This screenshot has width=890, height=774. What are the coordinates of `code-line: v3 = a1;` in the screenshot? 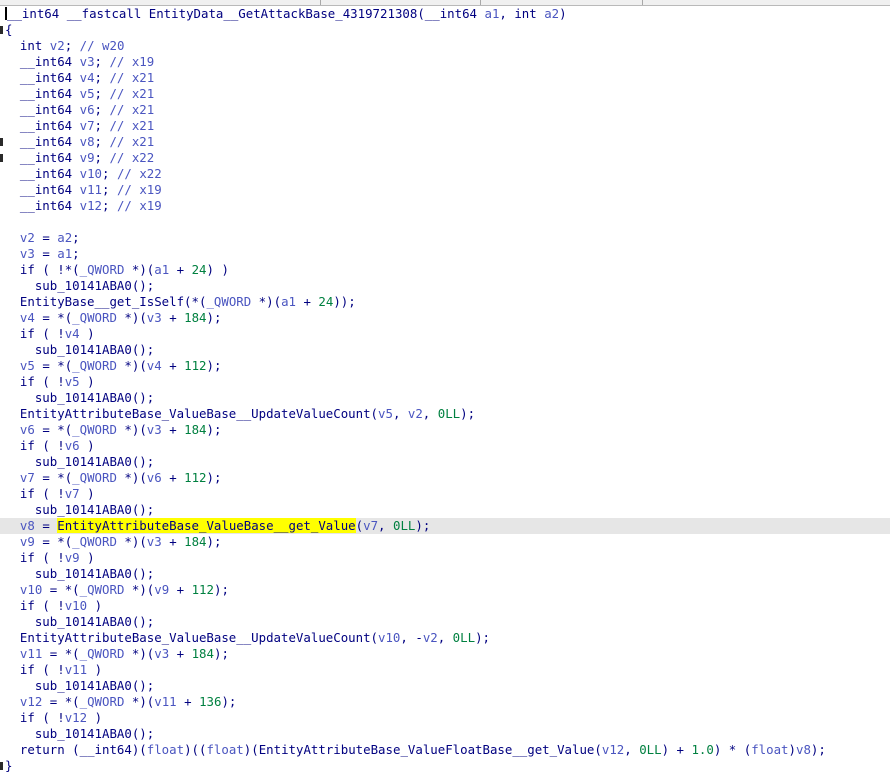 It's located at (445, 254).